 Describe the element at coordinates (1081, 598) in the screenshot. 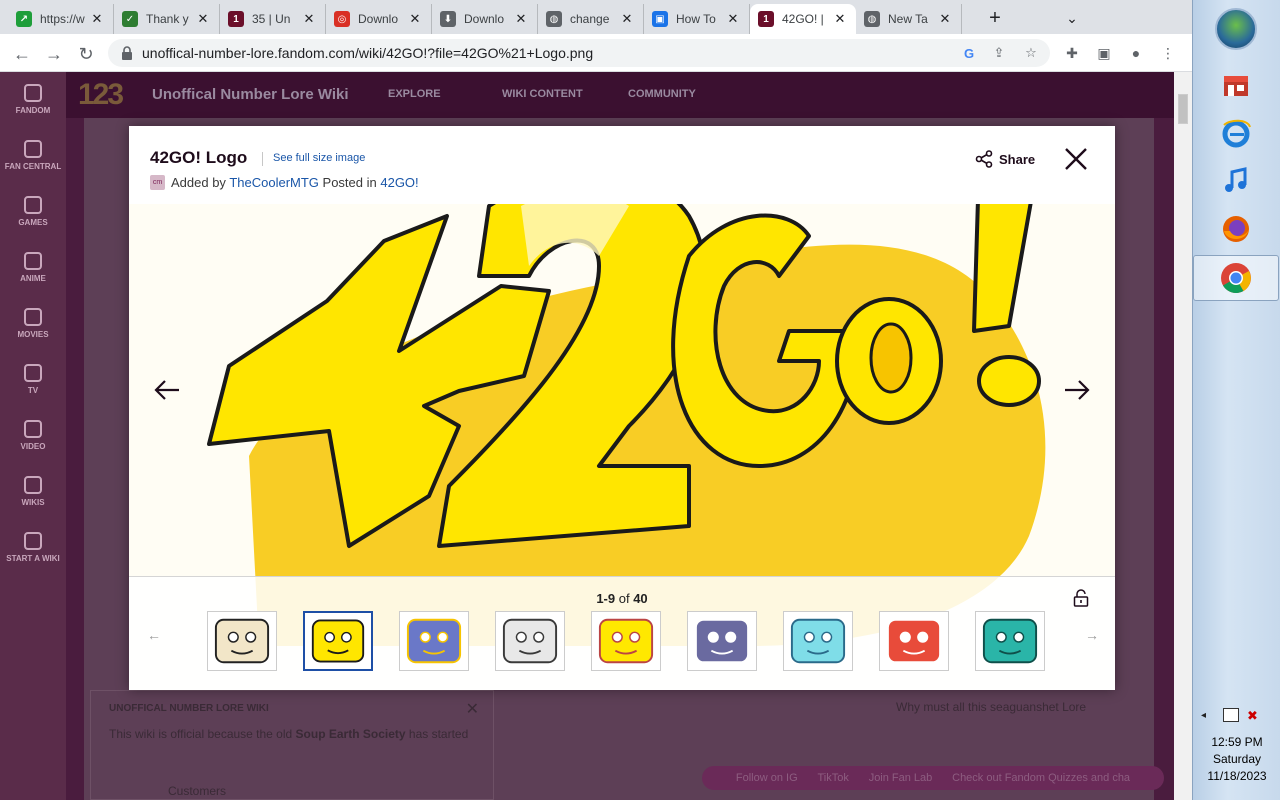

I see `unlock-icon` at that location.